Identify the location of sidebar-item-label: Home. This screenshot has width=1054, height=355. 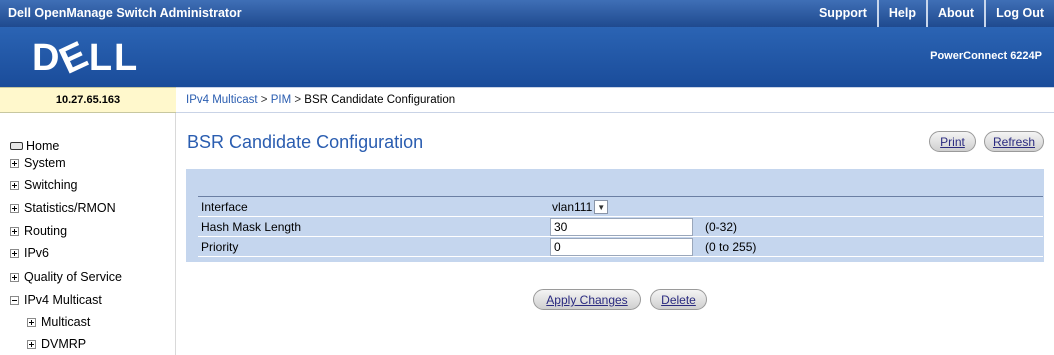
(43, 146).